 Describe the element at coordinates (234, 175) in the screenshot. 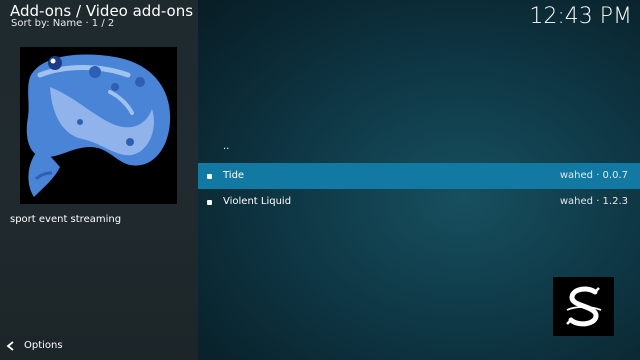

I see `list-item-label: Tide` at that location.